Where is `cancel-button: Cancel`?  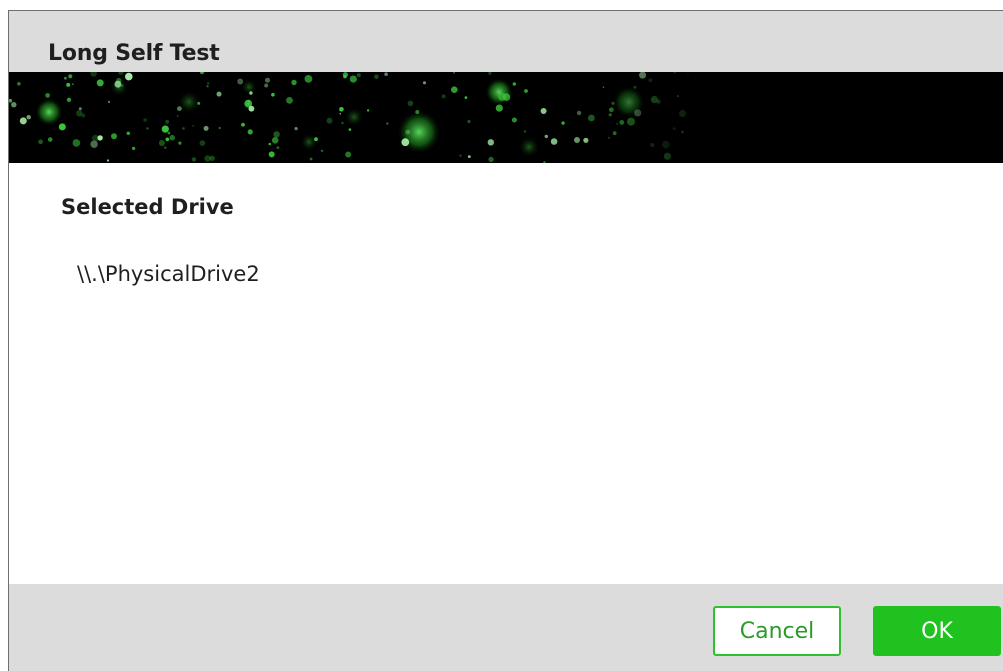 cancel-button: Cancel is located at coordinates (777, 631).